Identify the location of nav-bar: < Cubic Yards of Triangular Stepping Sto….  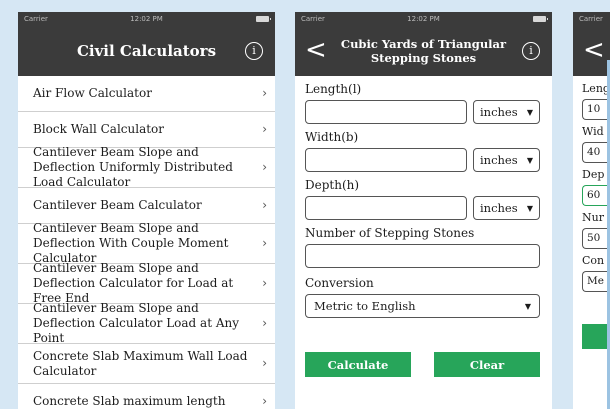
(423, 50).